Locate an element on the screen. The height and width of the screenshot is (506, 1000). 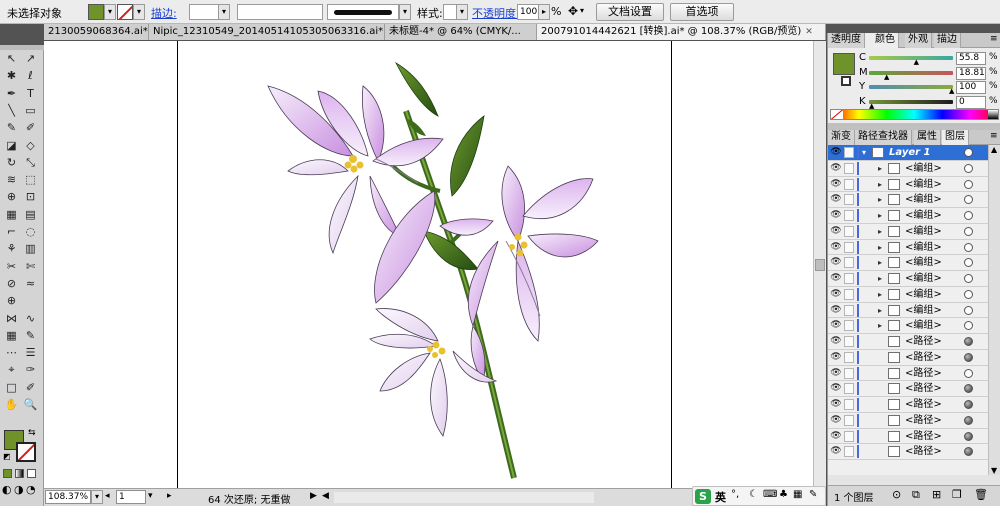
shape-builder-tool-icon: ⊕ is located at coordinates (11, 196).